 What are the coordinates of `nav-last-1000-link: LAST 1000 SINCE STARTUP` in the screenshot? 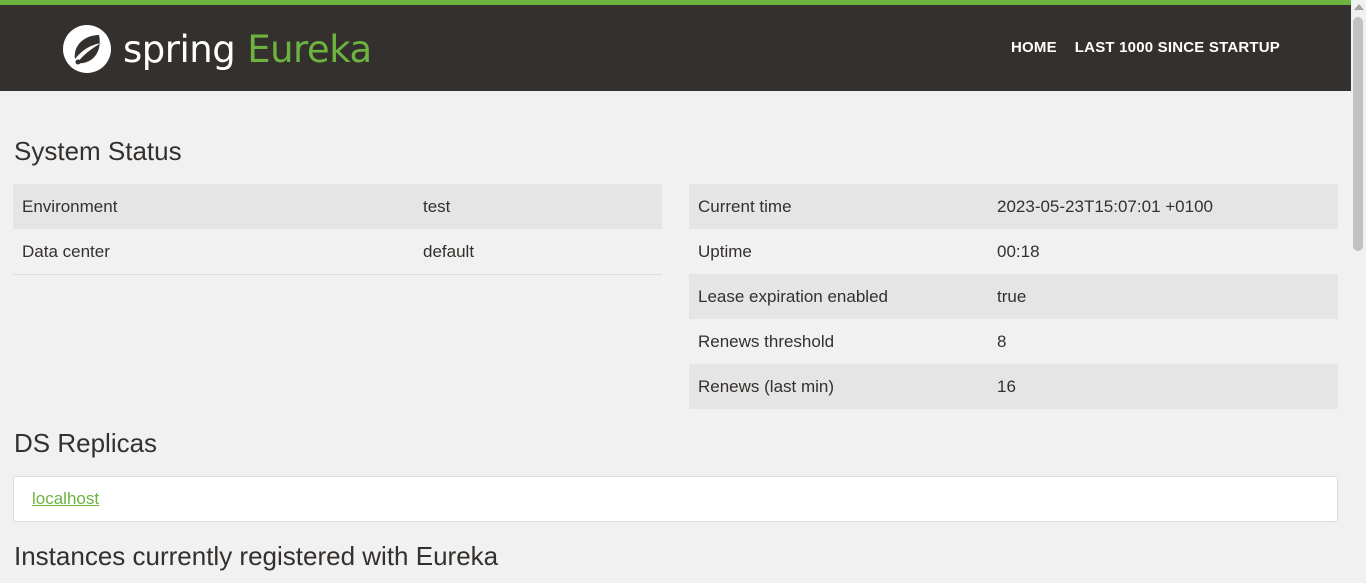 It's located at (1177, 47).